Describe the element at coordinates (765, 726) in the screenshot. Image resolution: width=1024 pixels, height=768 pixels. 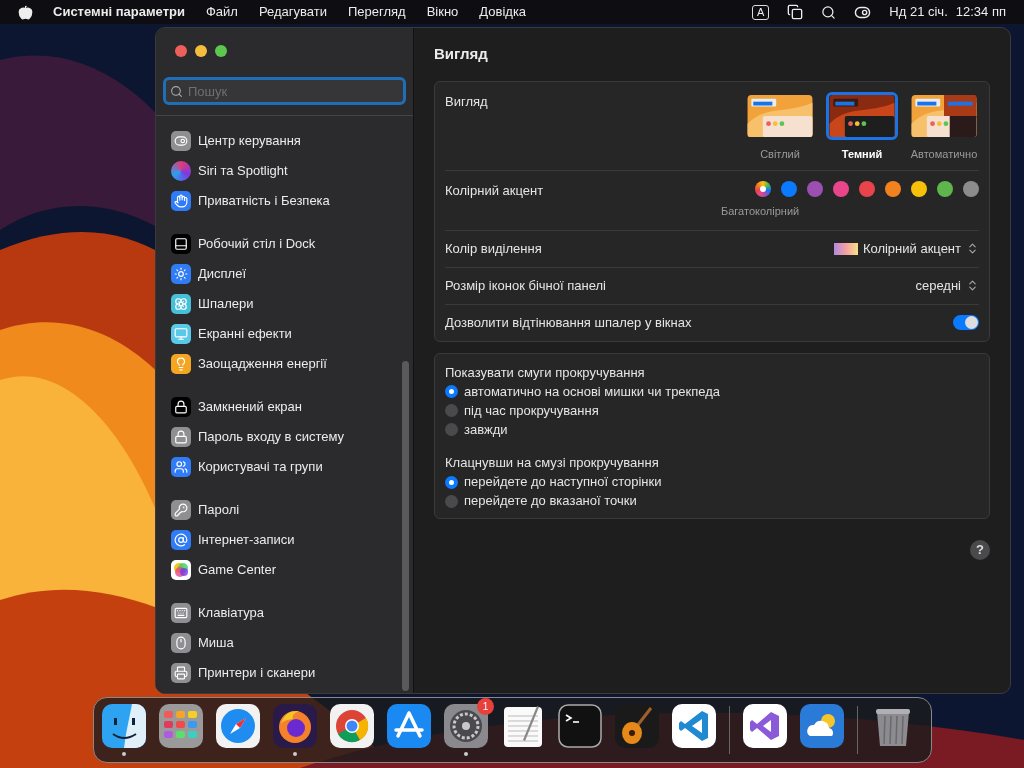
I see `ribbon-logo-icon` at that location.